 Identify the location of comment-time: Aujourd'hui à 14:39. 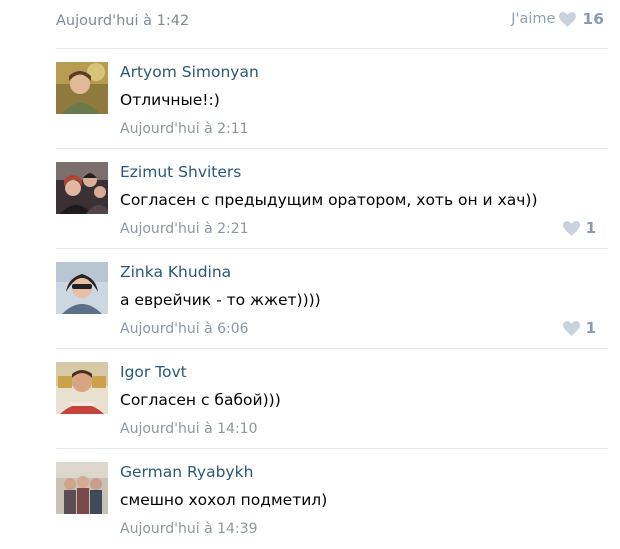
(188, 529).